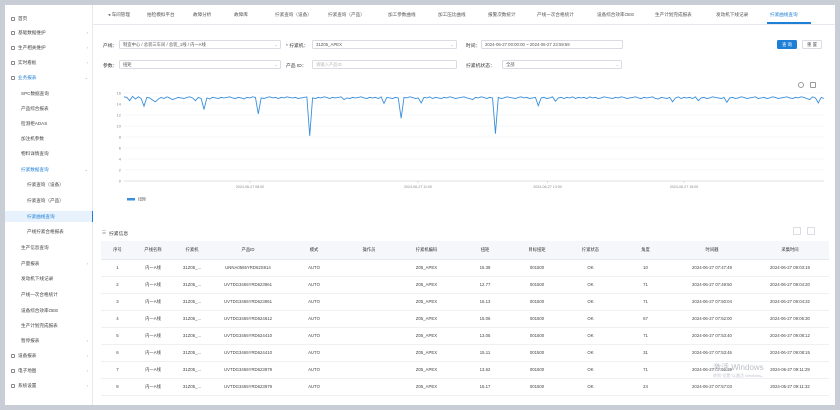 The image size is (840, 410). Describe the element at coordinates (248, 250) in the screenshot. I see `column-header: 产品ID` at that location.